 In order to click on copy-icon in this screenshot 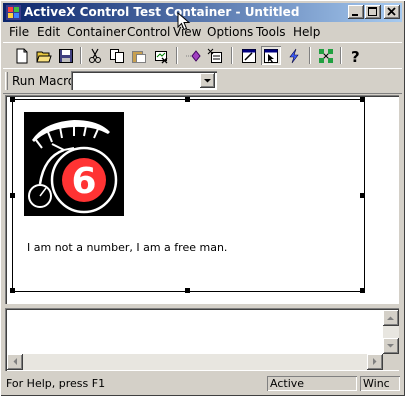, I will do `click(117, 56)`.